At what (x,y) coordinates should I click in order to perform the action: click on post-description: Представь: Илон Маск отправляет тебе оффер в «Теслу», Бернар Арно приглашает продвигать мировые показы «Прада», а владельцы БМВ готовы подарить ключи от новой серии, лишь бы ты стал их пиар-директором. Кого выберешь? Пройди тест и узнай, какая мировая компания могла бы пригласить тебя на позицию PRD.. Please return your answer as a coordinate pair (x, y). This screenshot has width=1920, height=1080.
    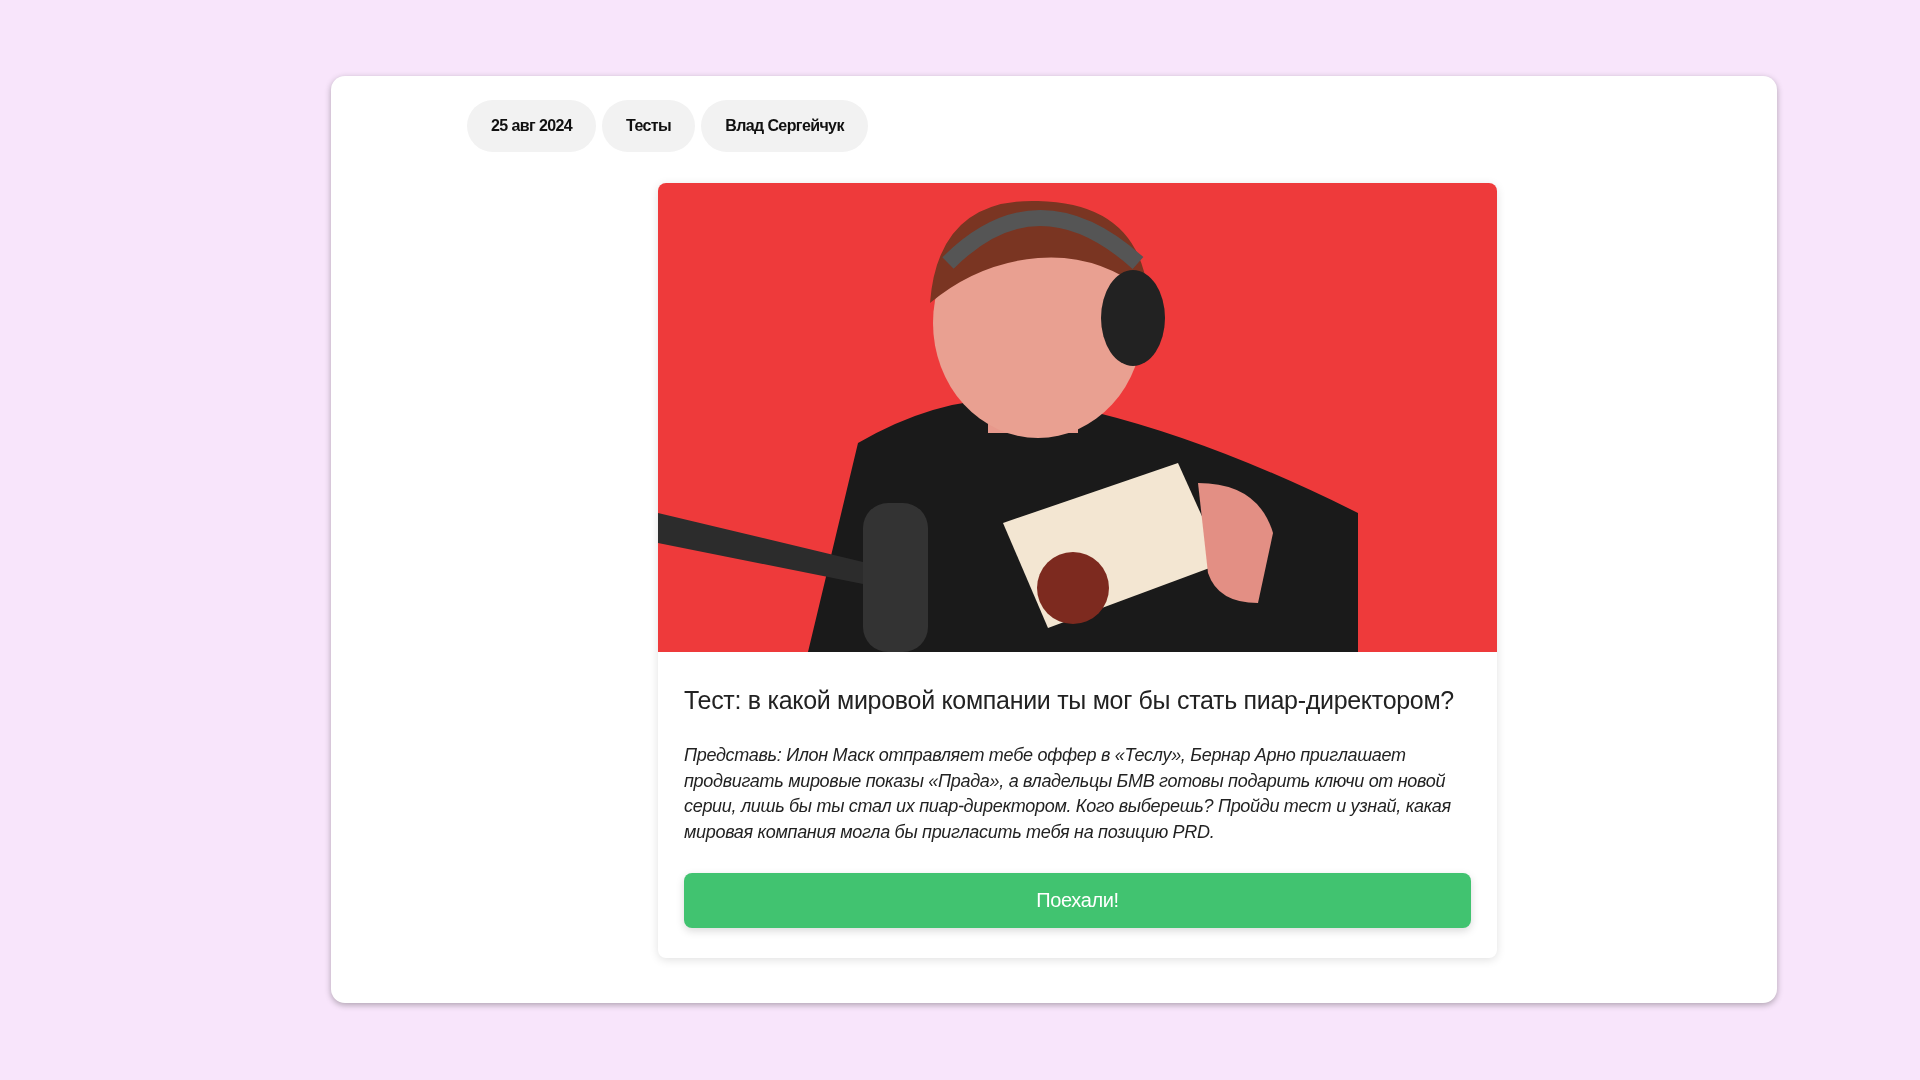
    Looking at the image, I should click on (1068, 794).